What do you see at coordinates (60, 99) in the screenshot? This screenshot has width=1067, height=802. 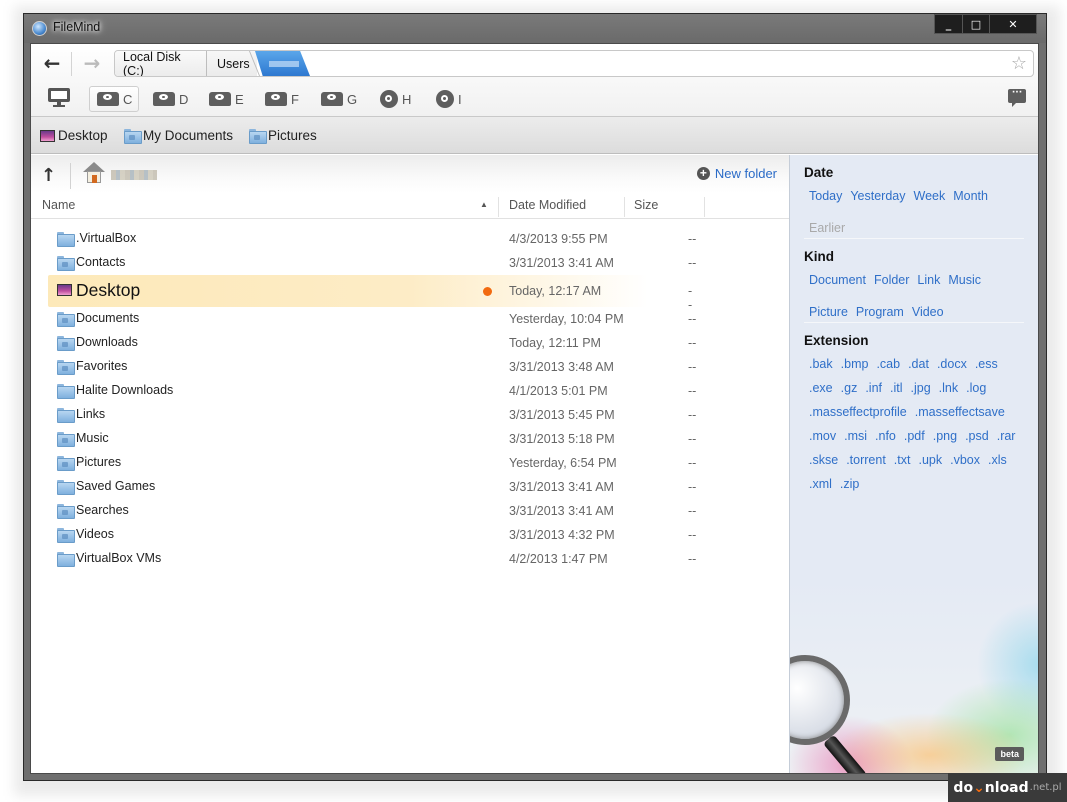 I see `computer-icon` at bounding box center [60, 99].